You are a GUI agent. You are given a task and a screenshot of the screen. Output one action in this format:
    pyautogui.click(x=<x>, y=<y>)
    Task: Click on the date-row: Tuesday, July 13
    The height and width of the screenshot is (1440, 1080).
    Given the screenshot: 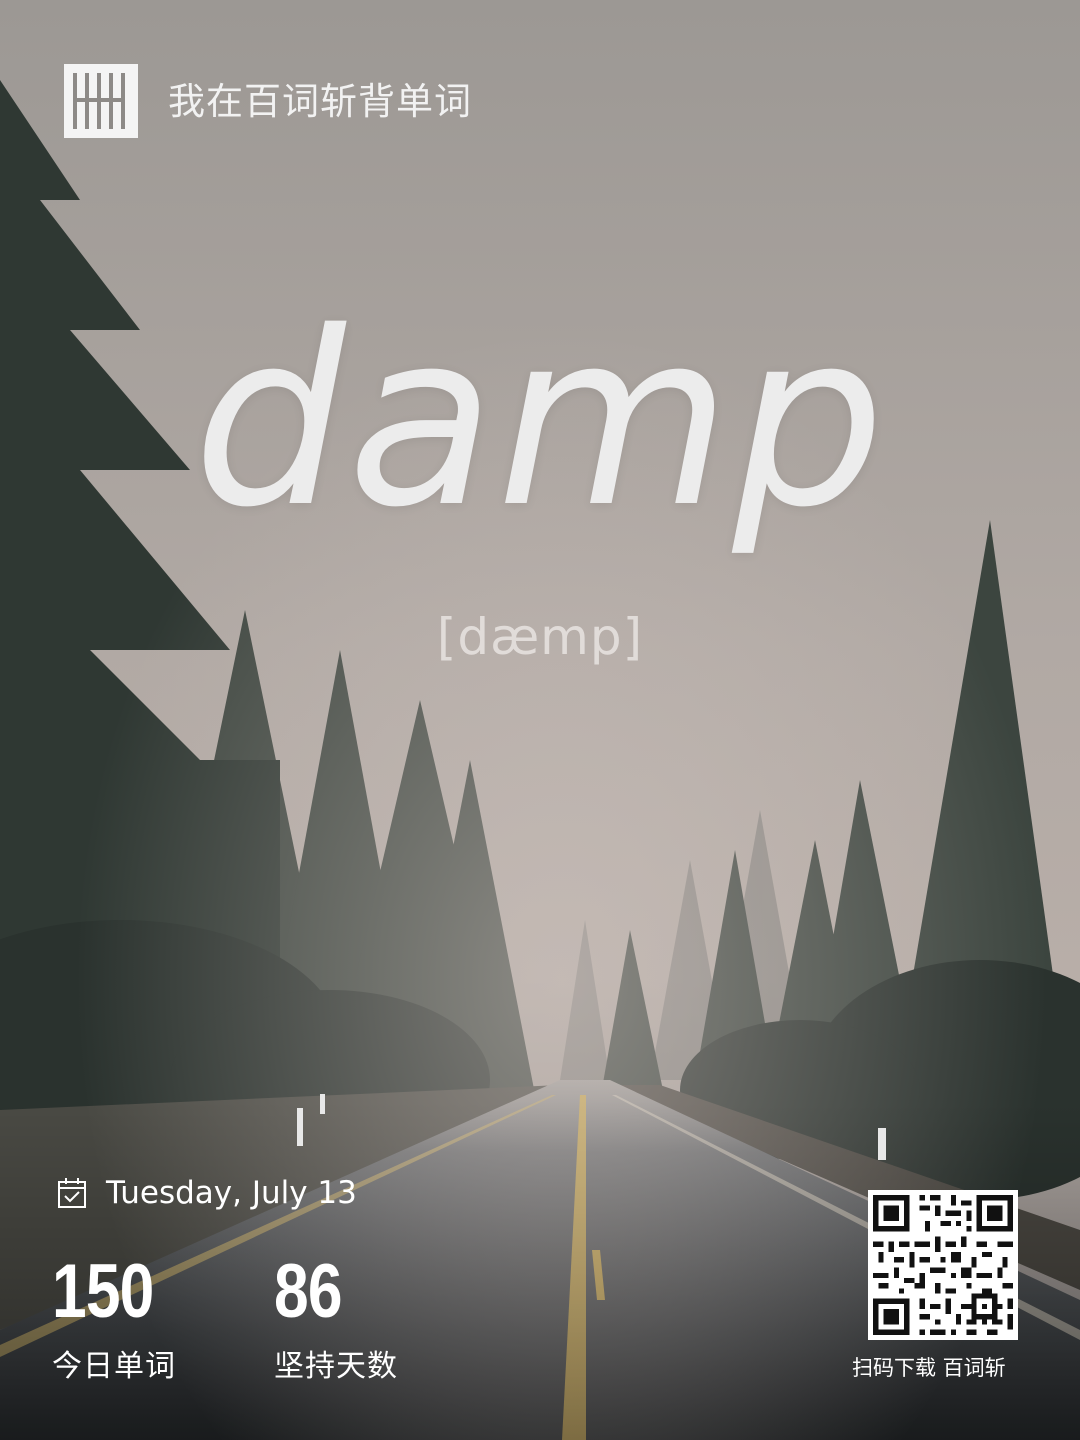 What is the action you would take?
    pyautogui.click(x=206, y=1193)
    